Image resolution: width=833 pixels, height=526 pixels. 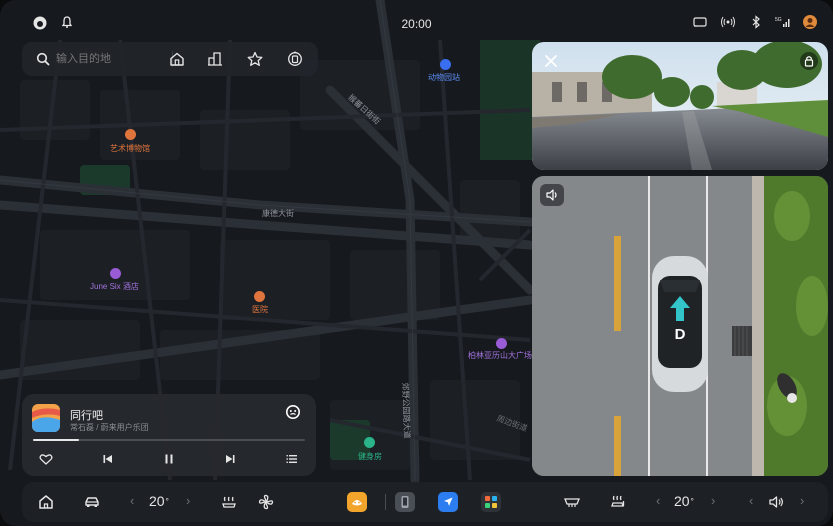 What do you see at coordinates (445, 64) in the screenshot?
I see `metro-icon` at bounding box center [445, 64].